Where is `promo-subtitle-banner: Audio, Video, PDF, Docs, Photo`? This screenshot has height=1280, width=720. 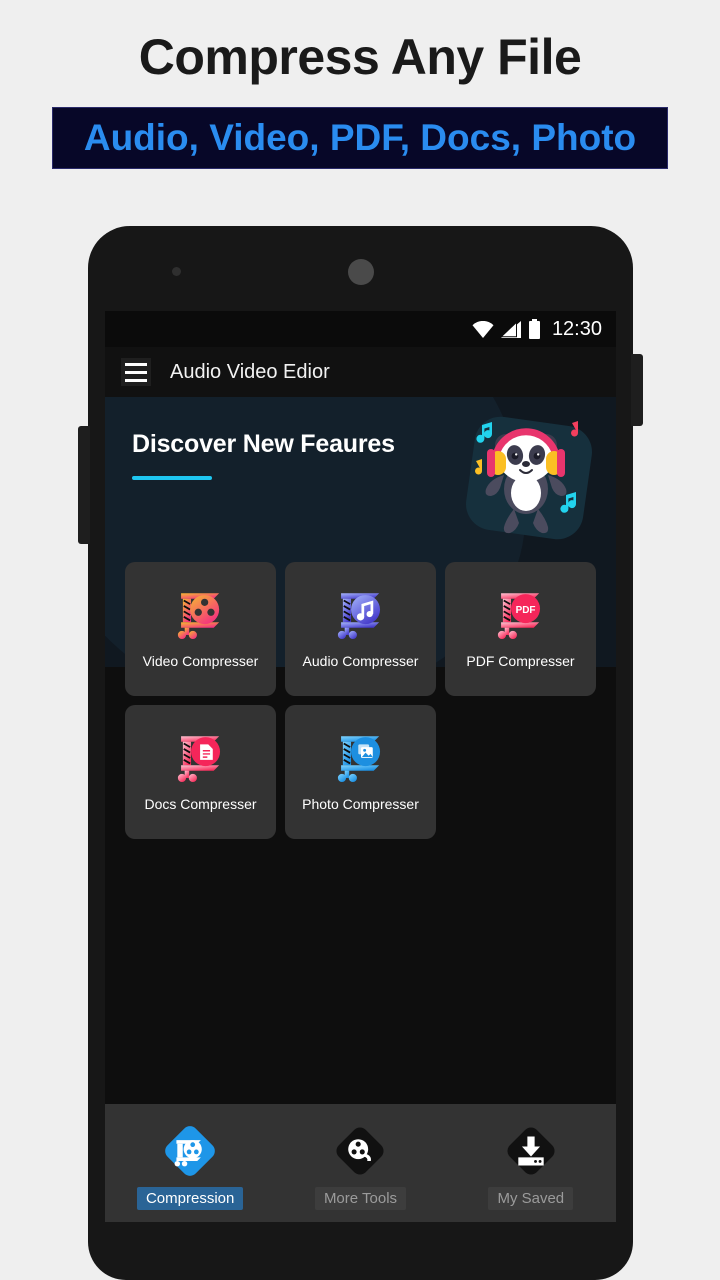 promo-subtitle-banner: Audio, Video, PDF, Docs, Photo is located at coordinates (360, 138).